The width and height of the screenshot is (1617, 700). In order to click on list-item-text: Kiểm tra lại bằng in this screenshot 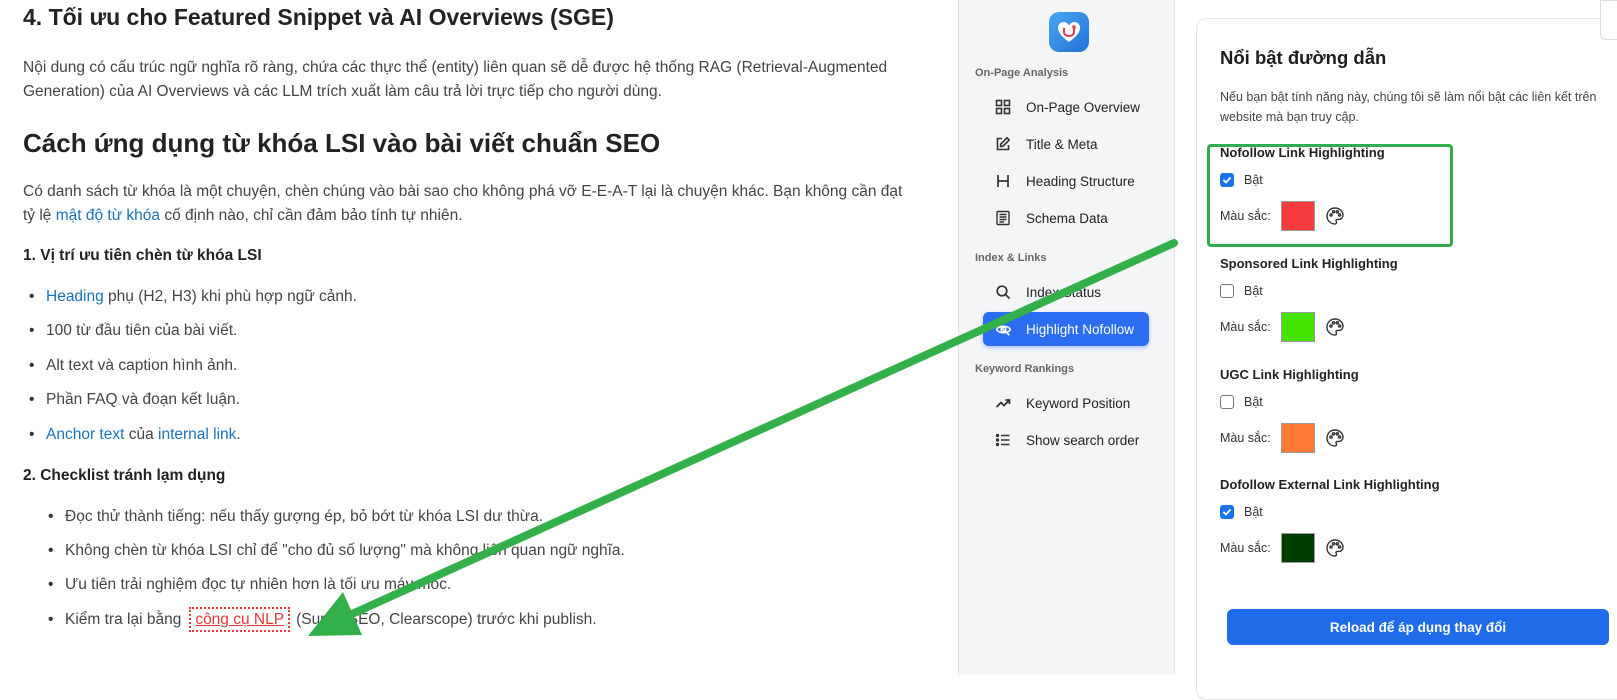, I will do `click(123, 619)`.